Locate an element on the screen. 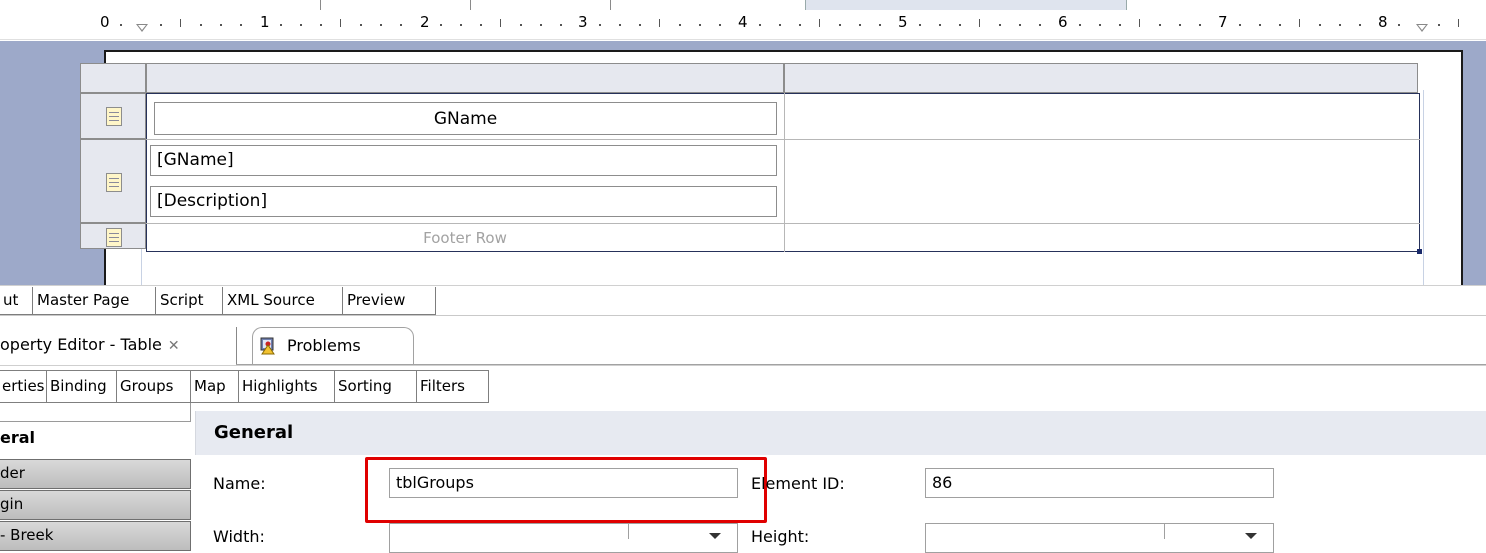 This screenshot has height=553, width=1486. tab-preview: Preview is located at coordinates (389, 301).